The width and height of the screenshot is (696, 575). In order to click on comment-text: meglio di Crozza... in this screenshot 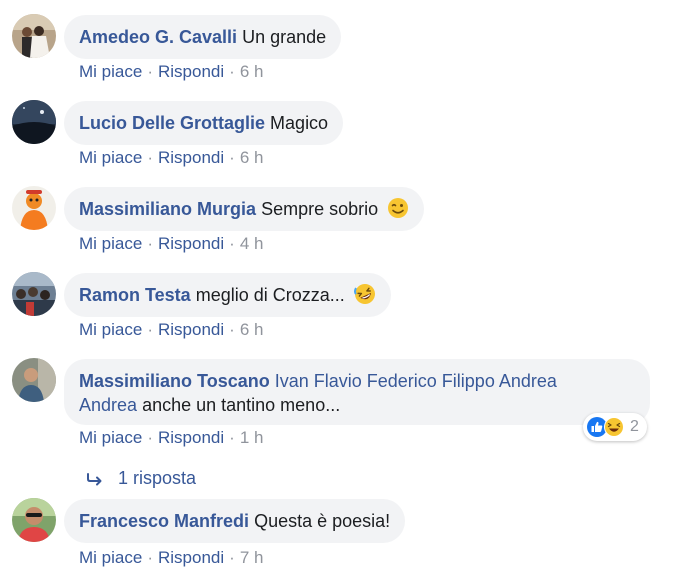, I will do `click(270, 295)`.